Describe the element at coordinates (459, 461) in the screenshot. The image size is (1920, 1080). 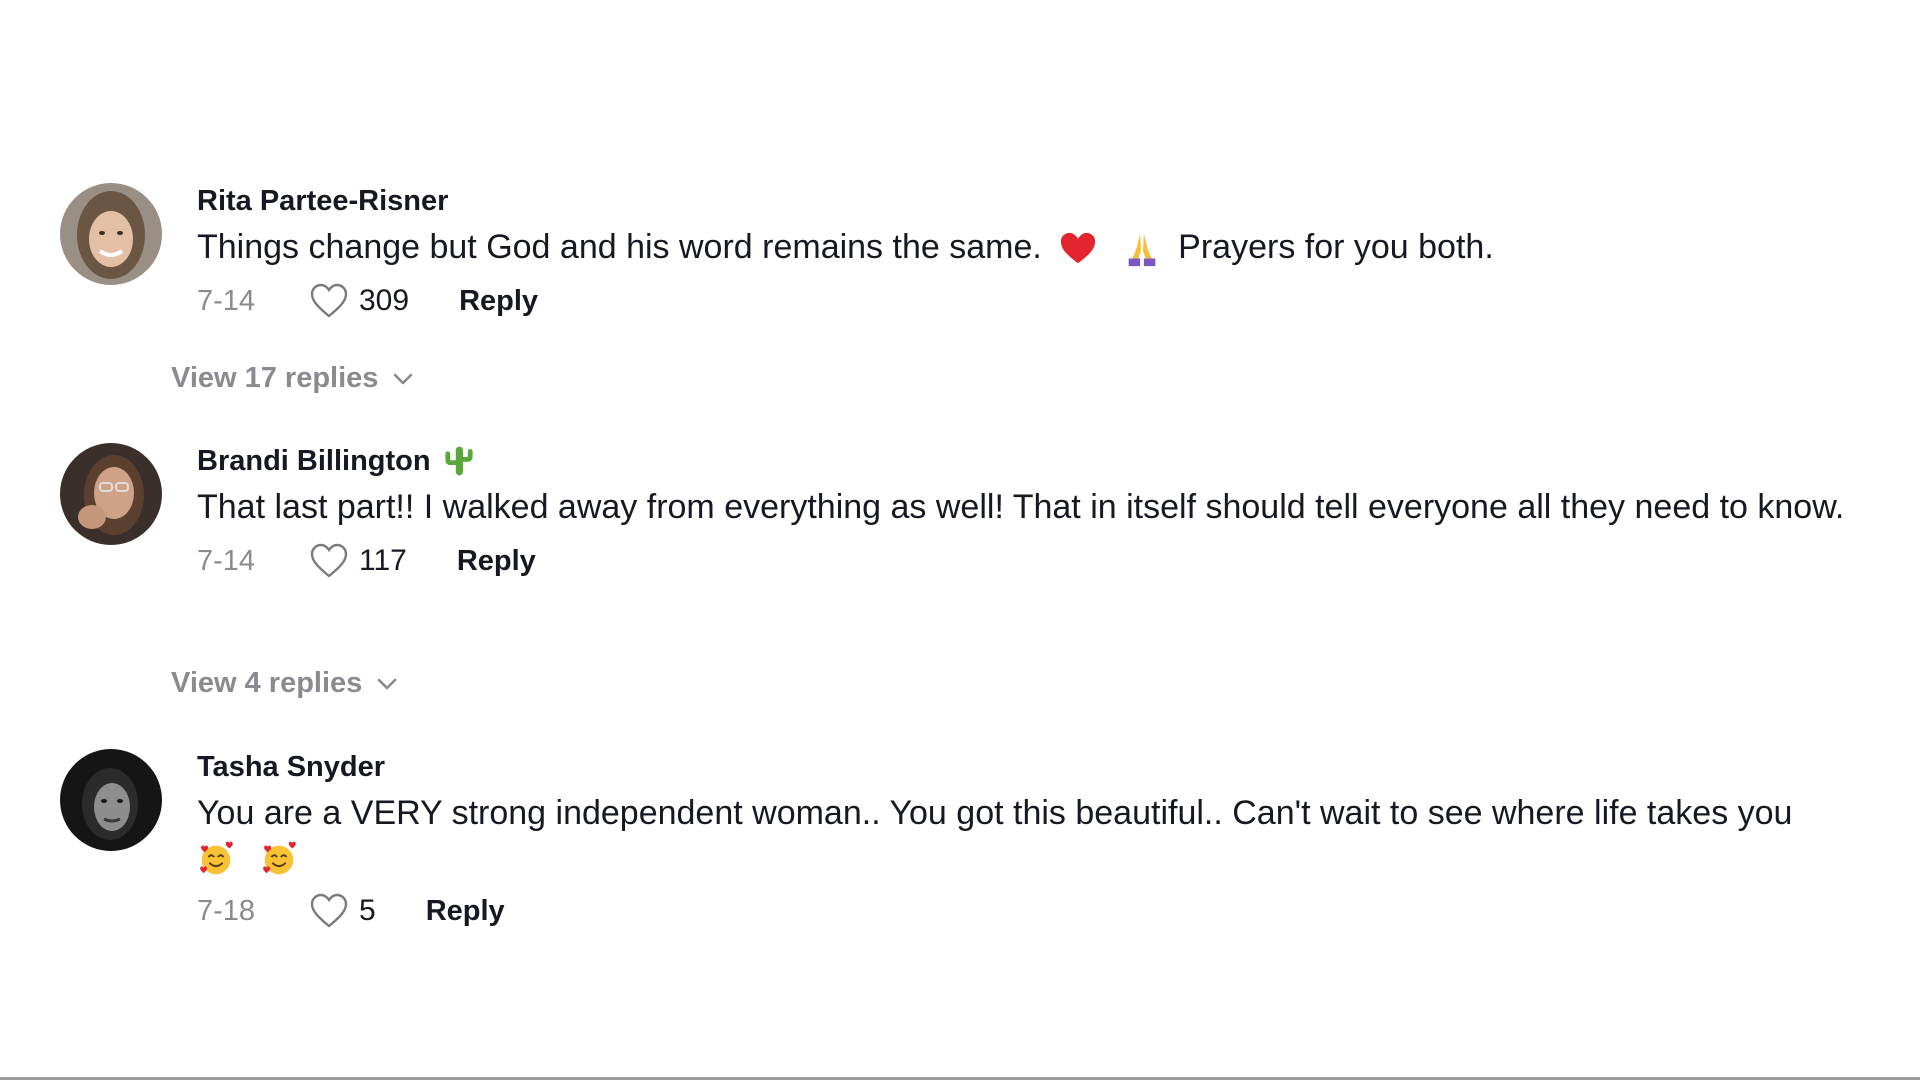
I see `cactus-emoji` at that location.